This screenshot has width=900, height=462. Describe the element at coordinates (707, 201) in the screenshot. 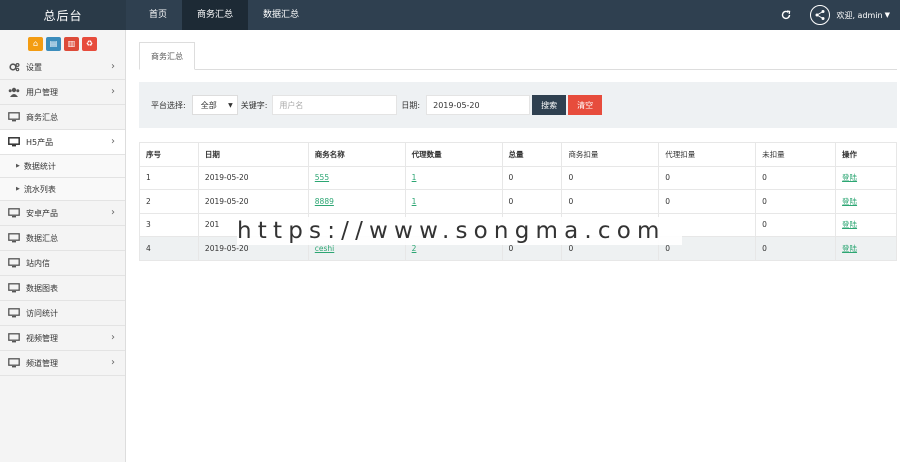

I see `cell-agent-deduct: 0` at that location.